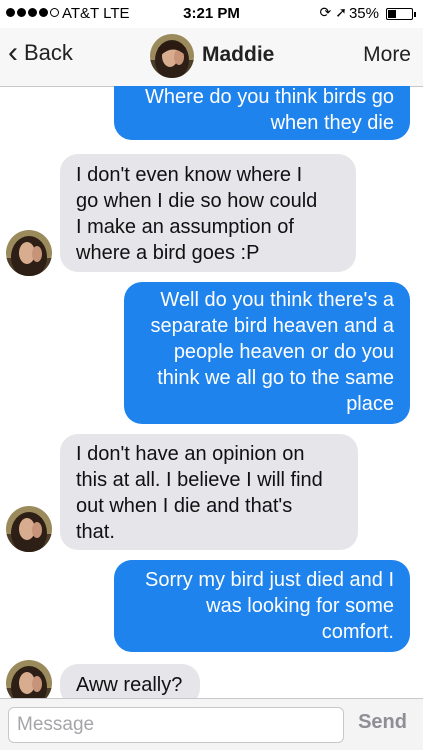 The image size is (423, 750). I want to click on send-button: Send, so click(382, 722).